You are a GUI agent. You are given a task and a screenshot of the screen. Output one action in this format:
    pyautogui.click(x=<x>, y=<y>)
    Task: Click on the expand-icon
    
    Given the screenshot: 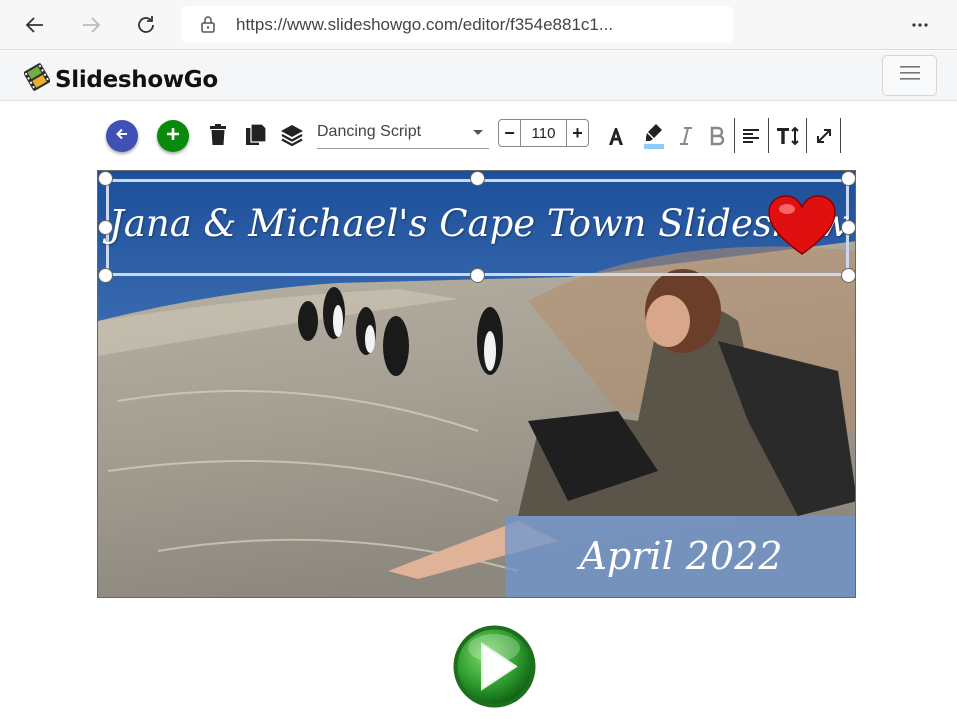 What is the action you would take?
    pyautogui.click(x=824, y=136)
    